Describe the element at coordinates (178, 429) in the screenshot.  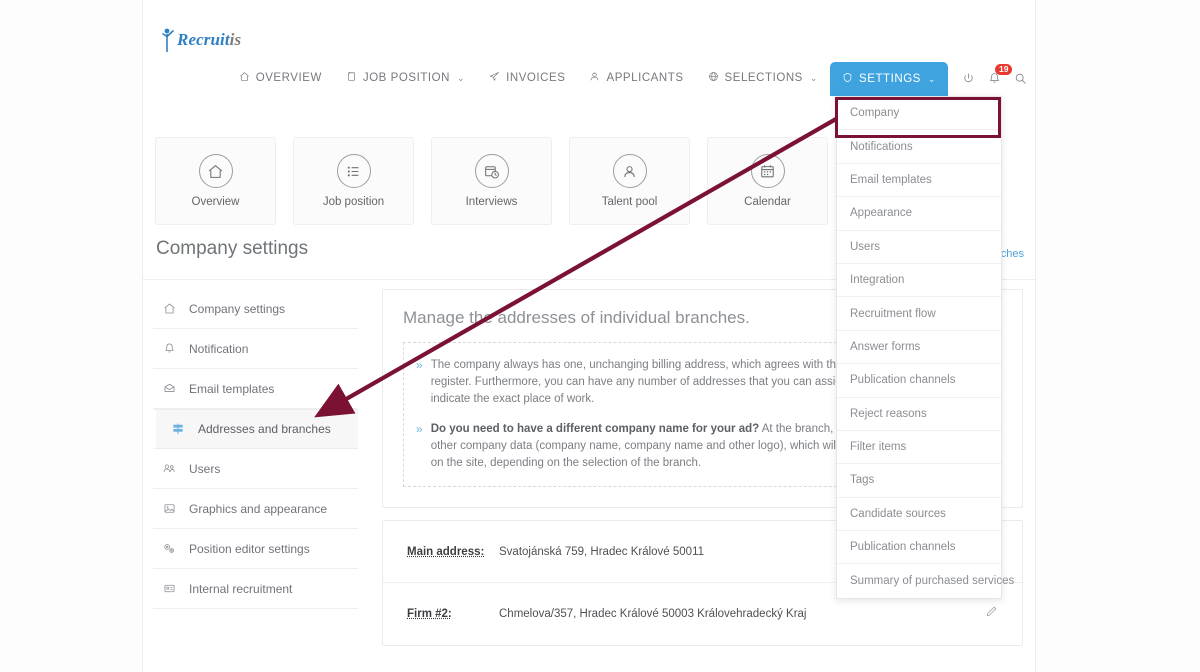
I see `signpost-icon` at that location.